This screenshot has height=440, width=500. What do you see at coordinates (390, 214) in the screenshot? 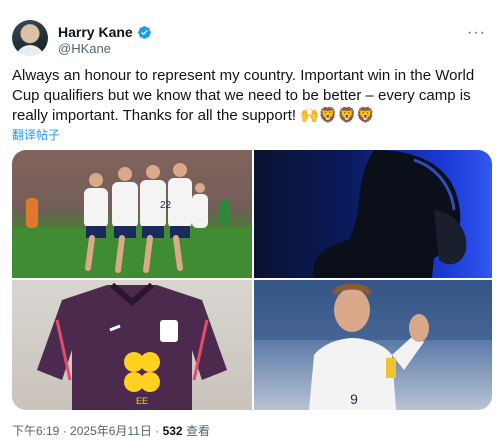
I see `portrait-silhouette-illustration` at bounding box center [390, 214].